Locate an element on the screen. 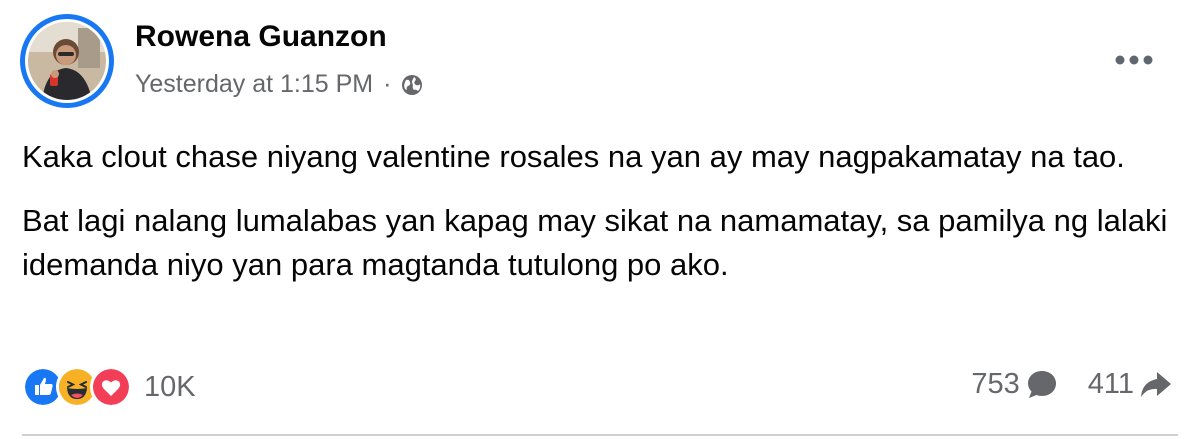  footer-divider is located at coordinates (600, 435).